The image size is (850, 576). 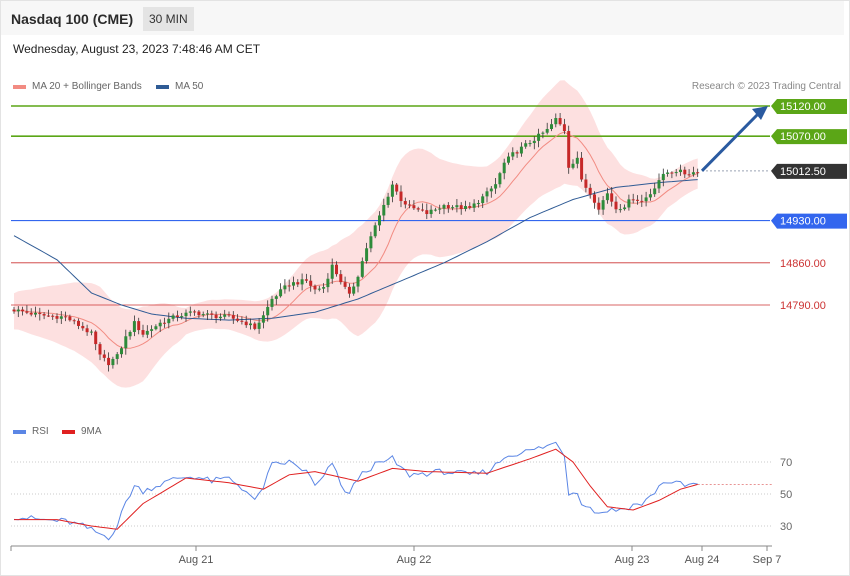 What do you see at coordinates (356, 489) in the screenshot?
I see `rsi-ma-line` at bounding box center [356, 489].